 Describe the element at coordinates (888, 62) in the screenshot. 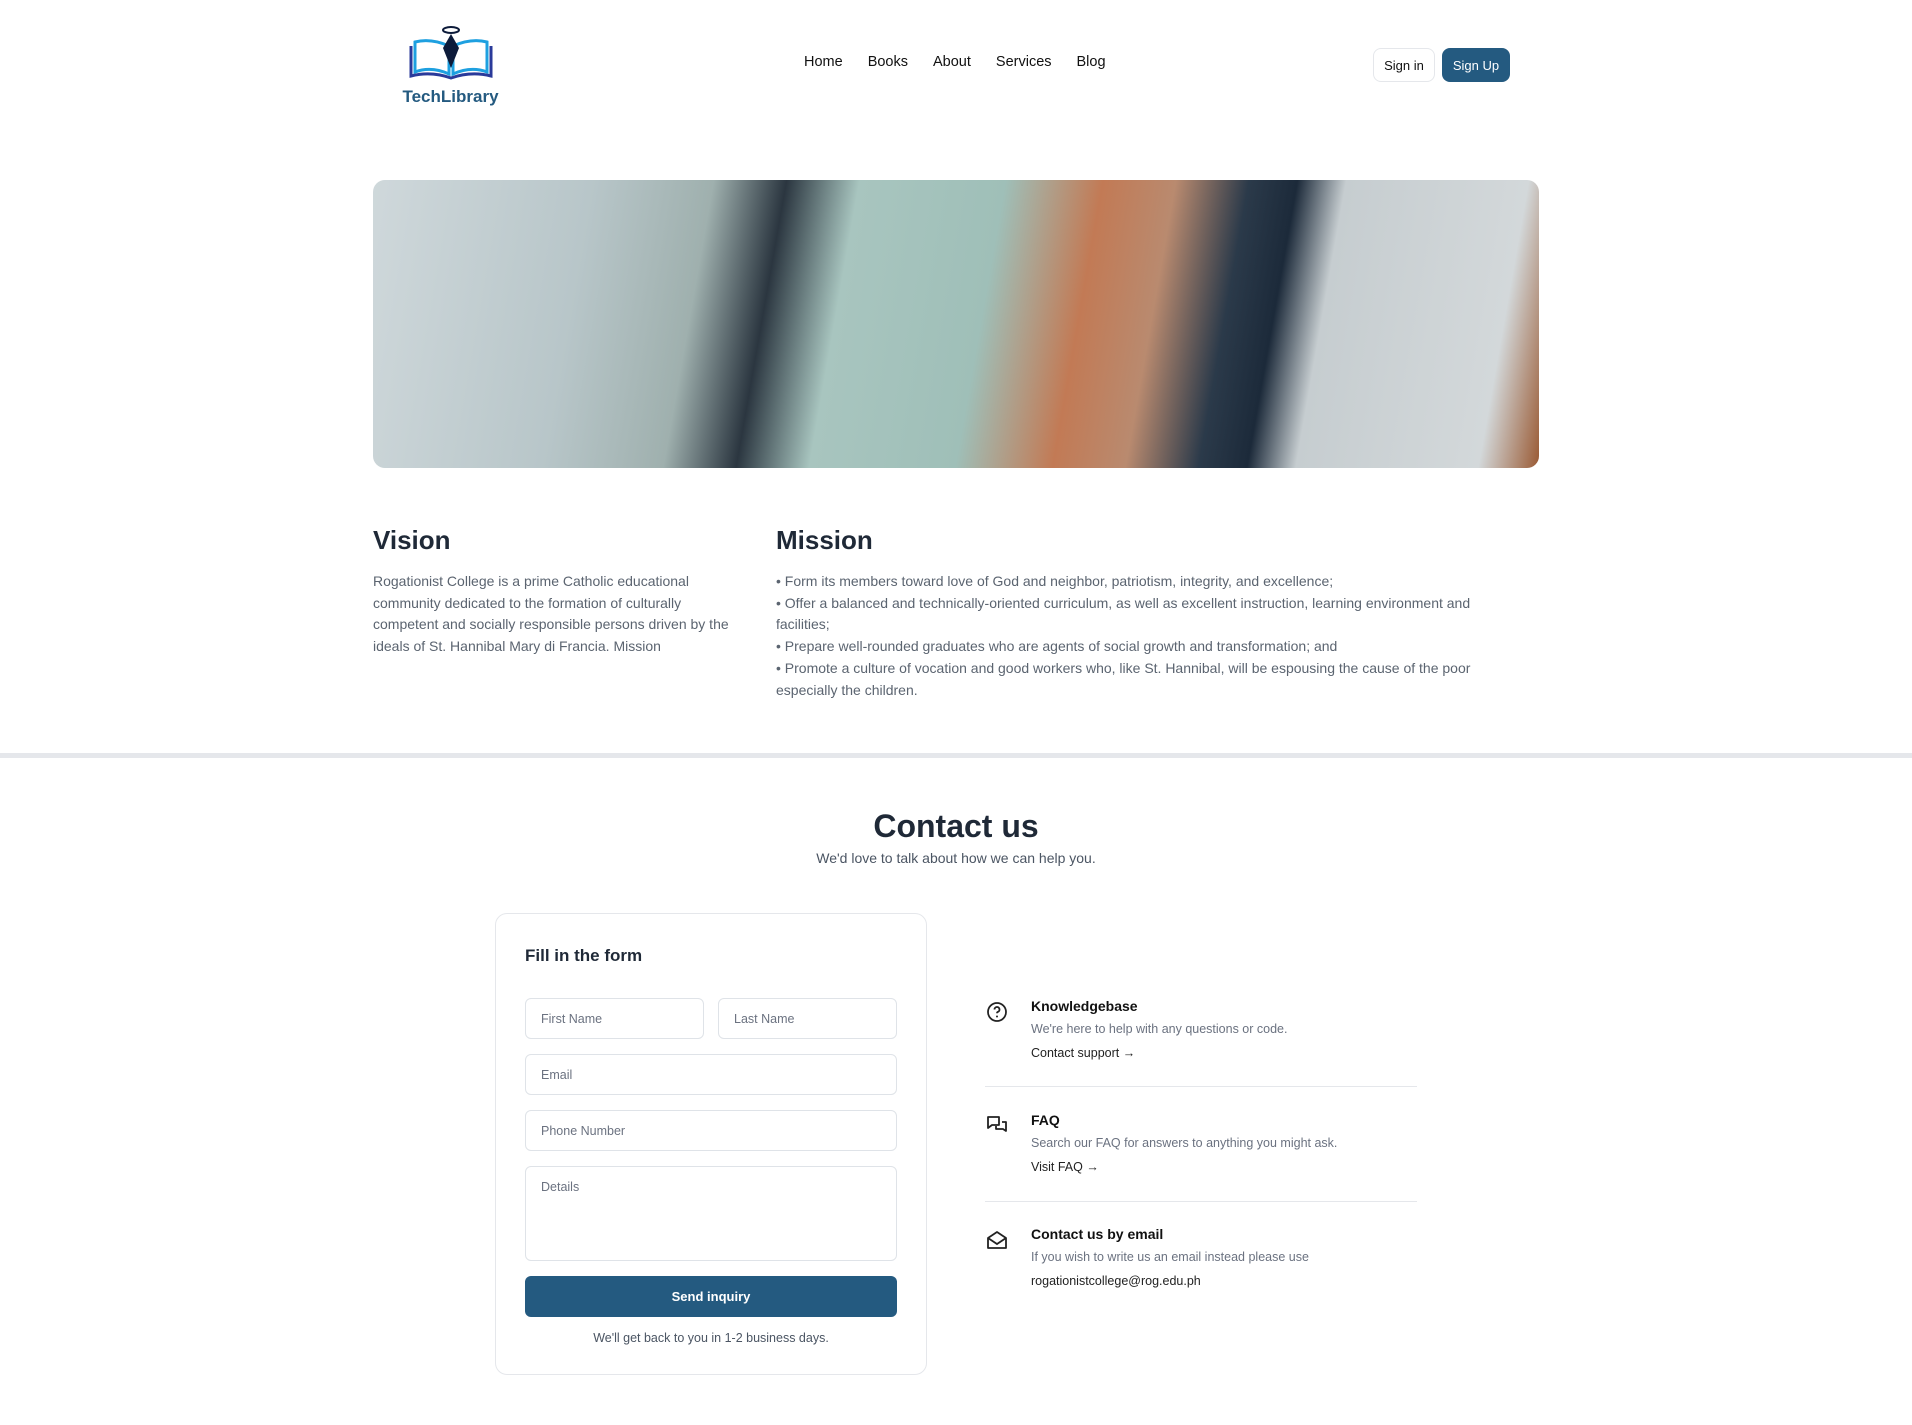

I see `nav-books: Books` at that location.